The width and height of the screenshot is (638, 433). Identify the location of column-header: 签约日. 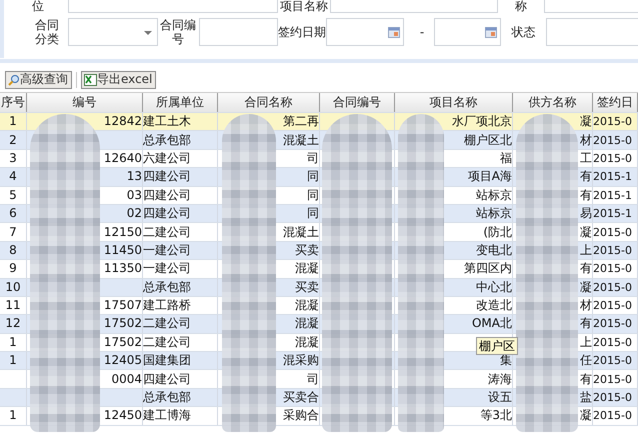
(615, 102).